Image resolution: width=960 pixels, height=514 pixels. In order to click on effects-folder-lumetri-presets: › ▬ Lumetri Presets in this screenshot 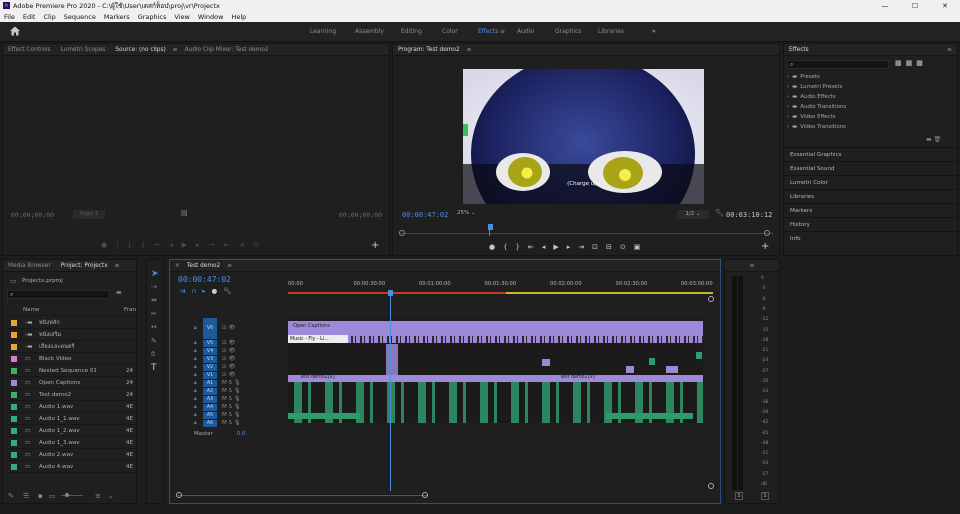, I will do `click(871, 87)`.